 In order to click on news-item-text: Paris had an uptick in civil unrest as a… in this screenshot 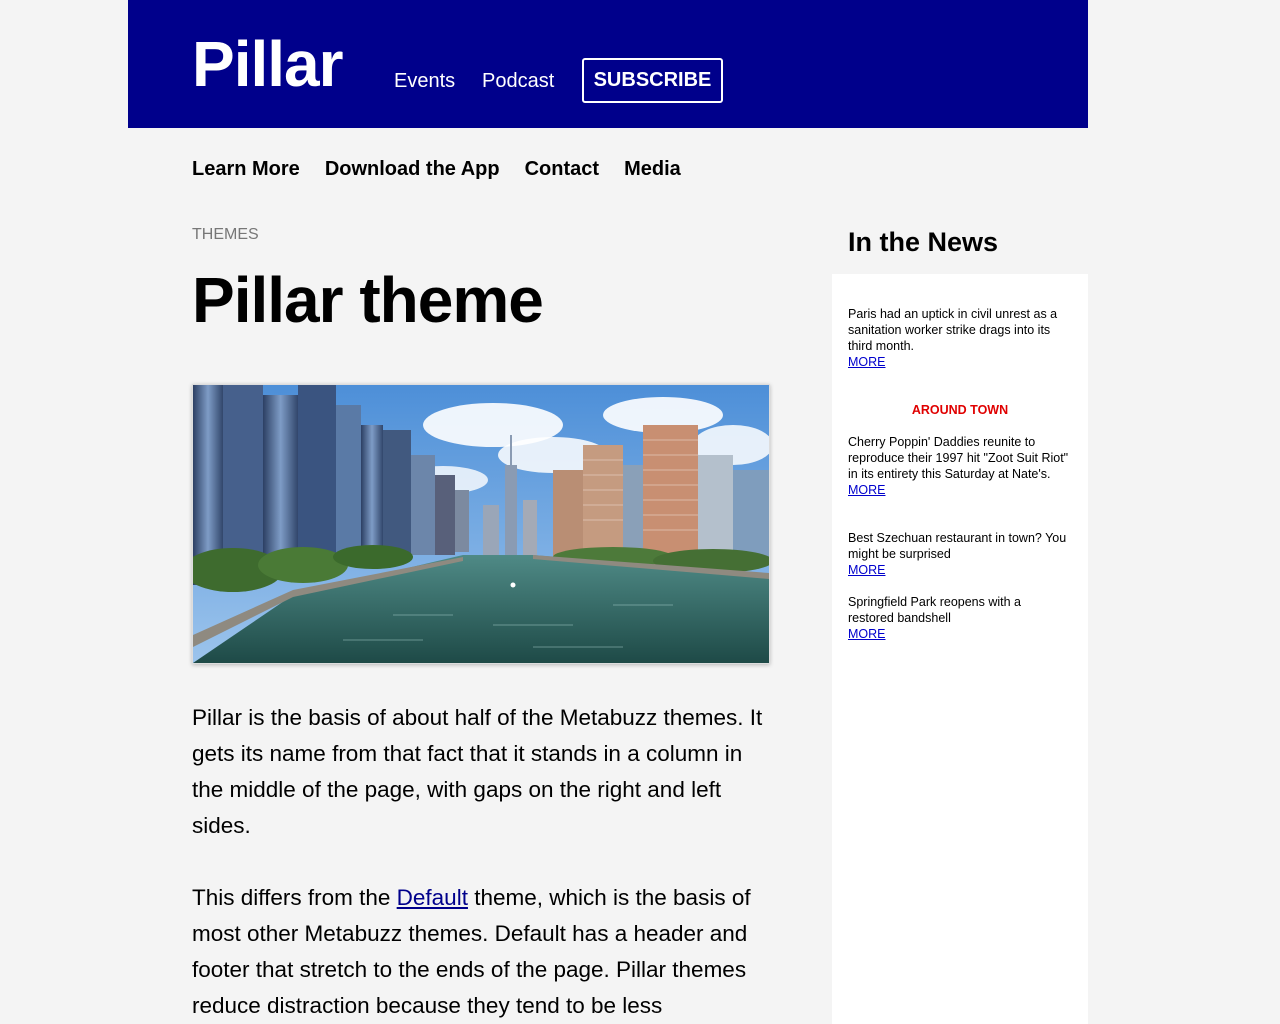, I will do `click(953, 330)`.